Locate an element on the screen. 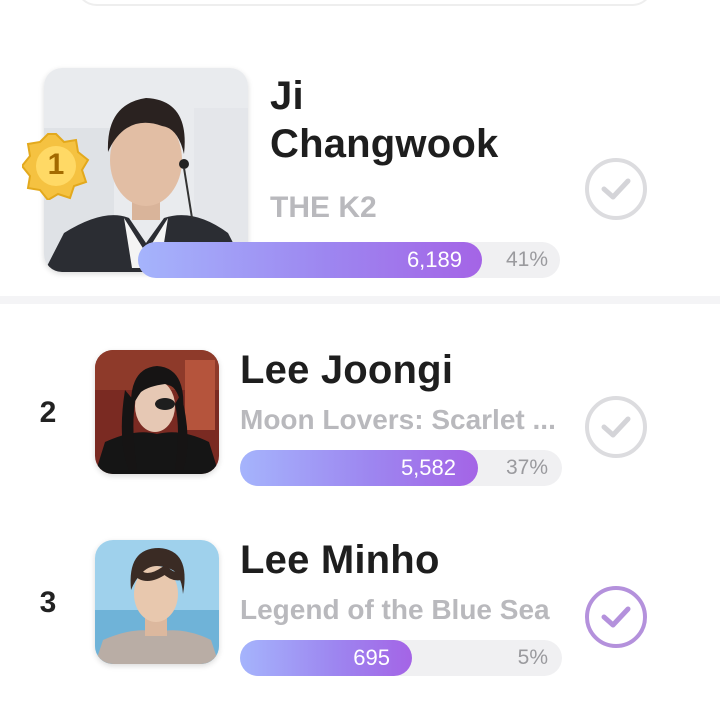  actor-name-line-2: Changwook is located at coordinates (384, 144).